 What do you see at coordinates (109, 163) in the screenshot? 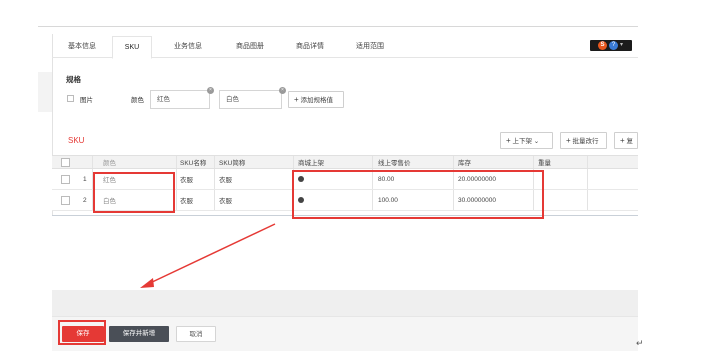
I see `col-header-color: 颜色` at bounding box center [109, 163].